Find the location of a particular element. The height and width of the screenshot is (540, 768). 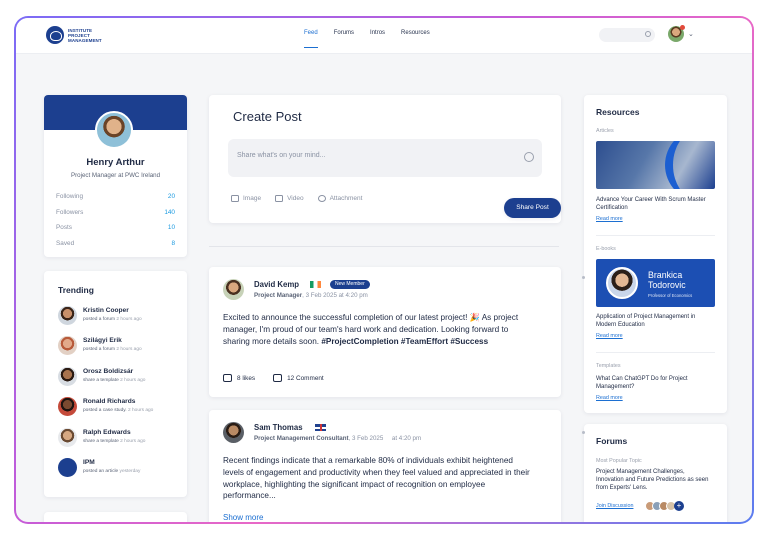

stat-saved: Saved 8 is located at coordinates (115, 243).